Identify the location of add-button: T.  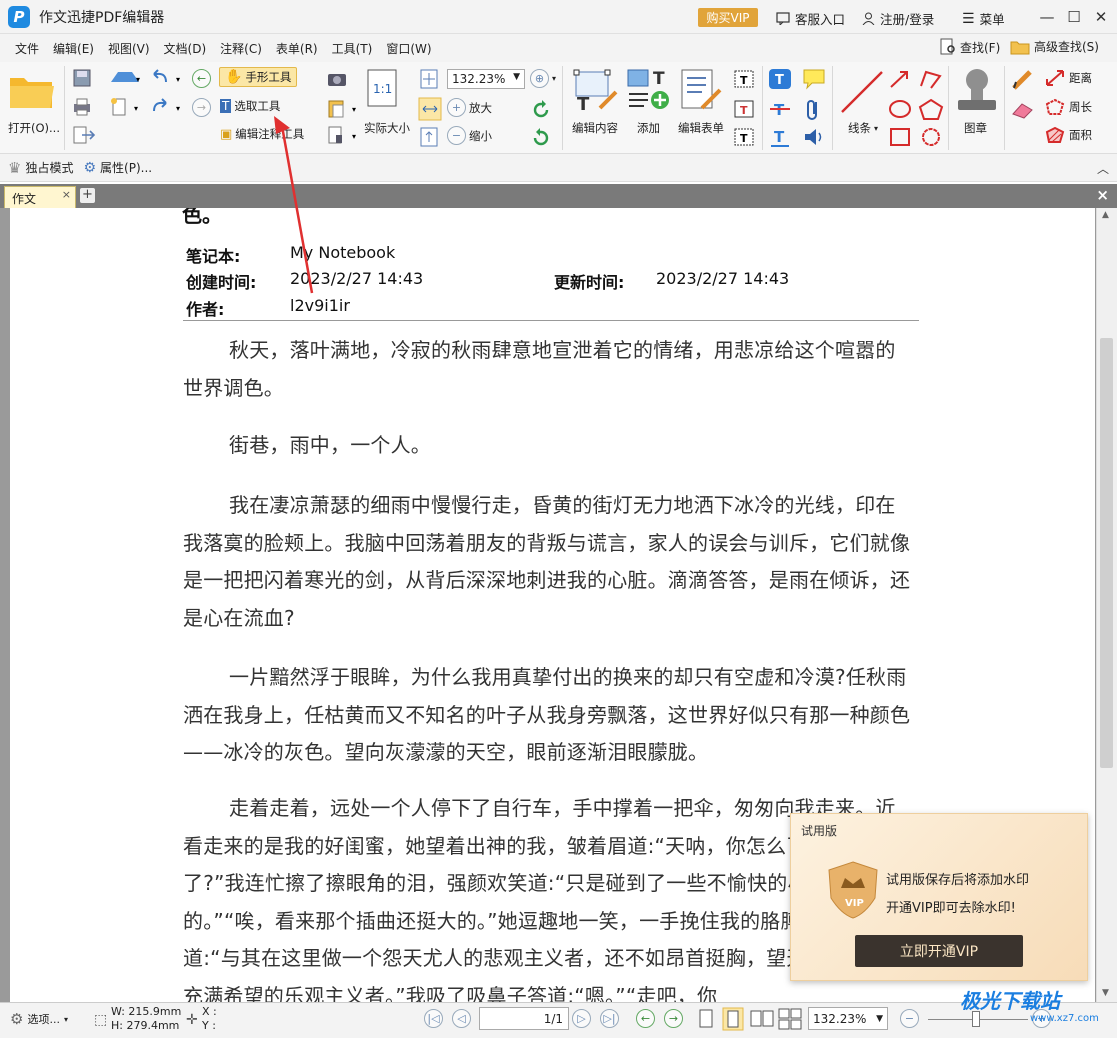
(650, 90).